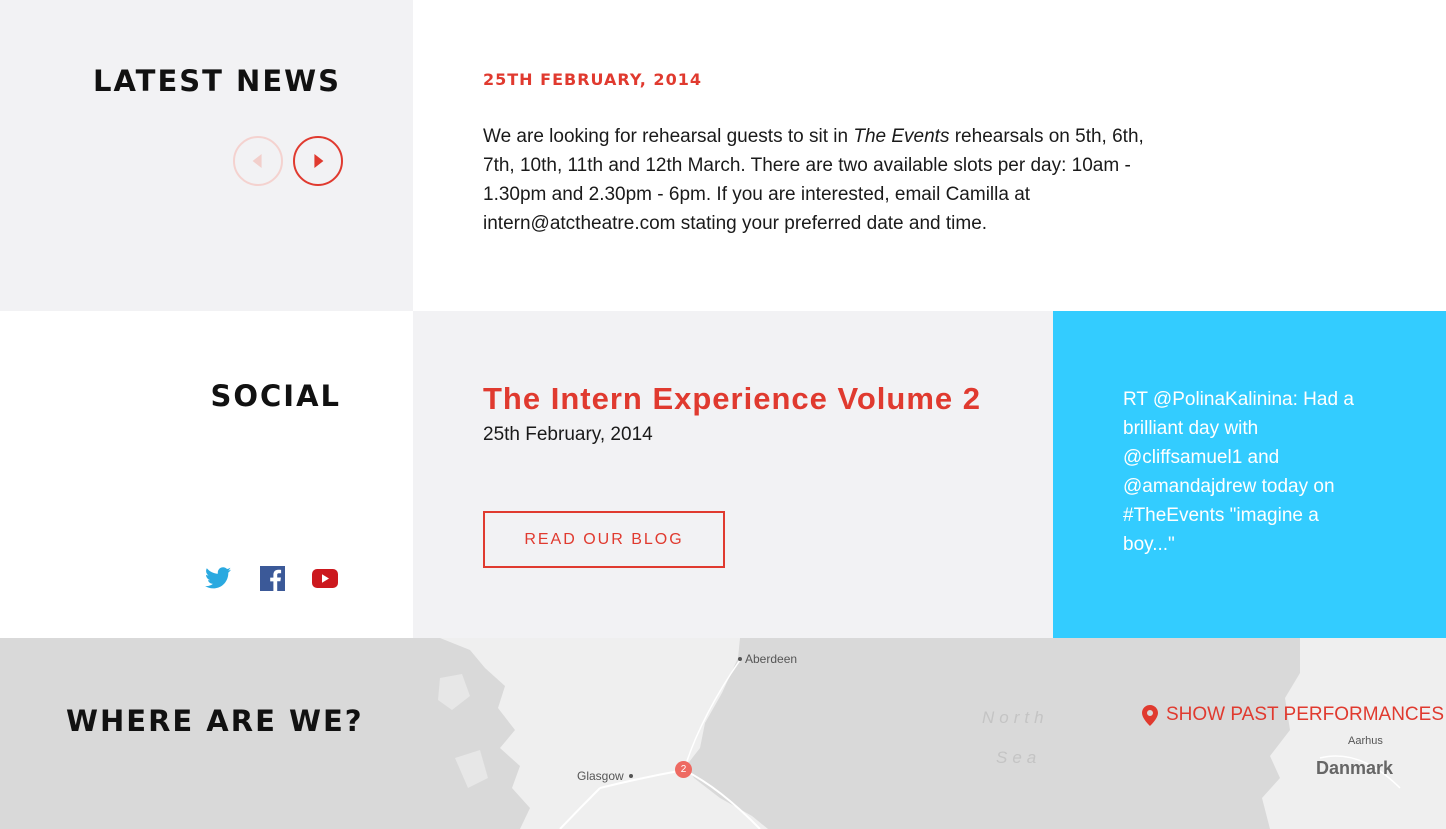 The width and height of the screenshot is (1446, 829). I want to click on latest-news-sidebar: LATEST NEWS, so click(206, 155).